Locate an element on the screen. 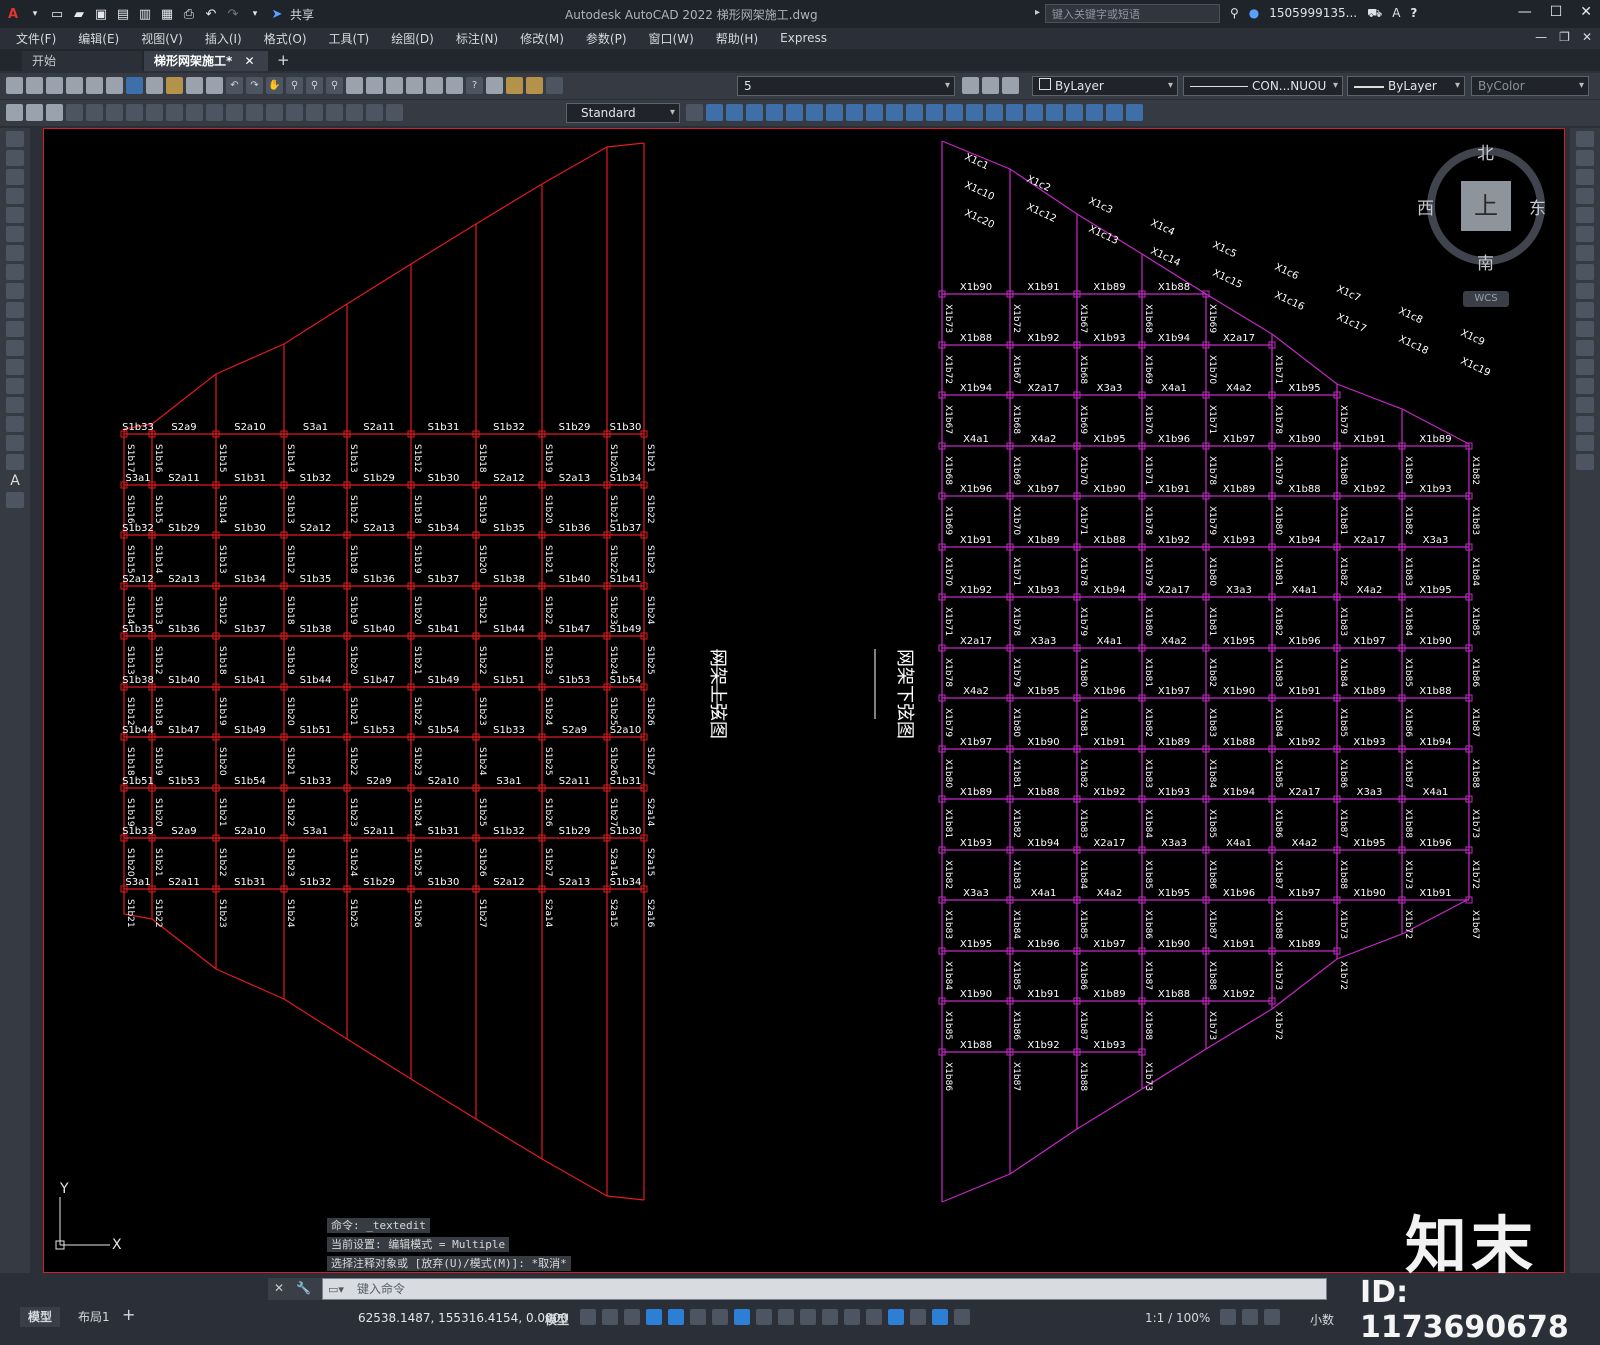 This screenshot has width=1600, height=1345. ortho-icon is located at coordinates (654, 1317).